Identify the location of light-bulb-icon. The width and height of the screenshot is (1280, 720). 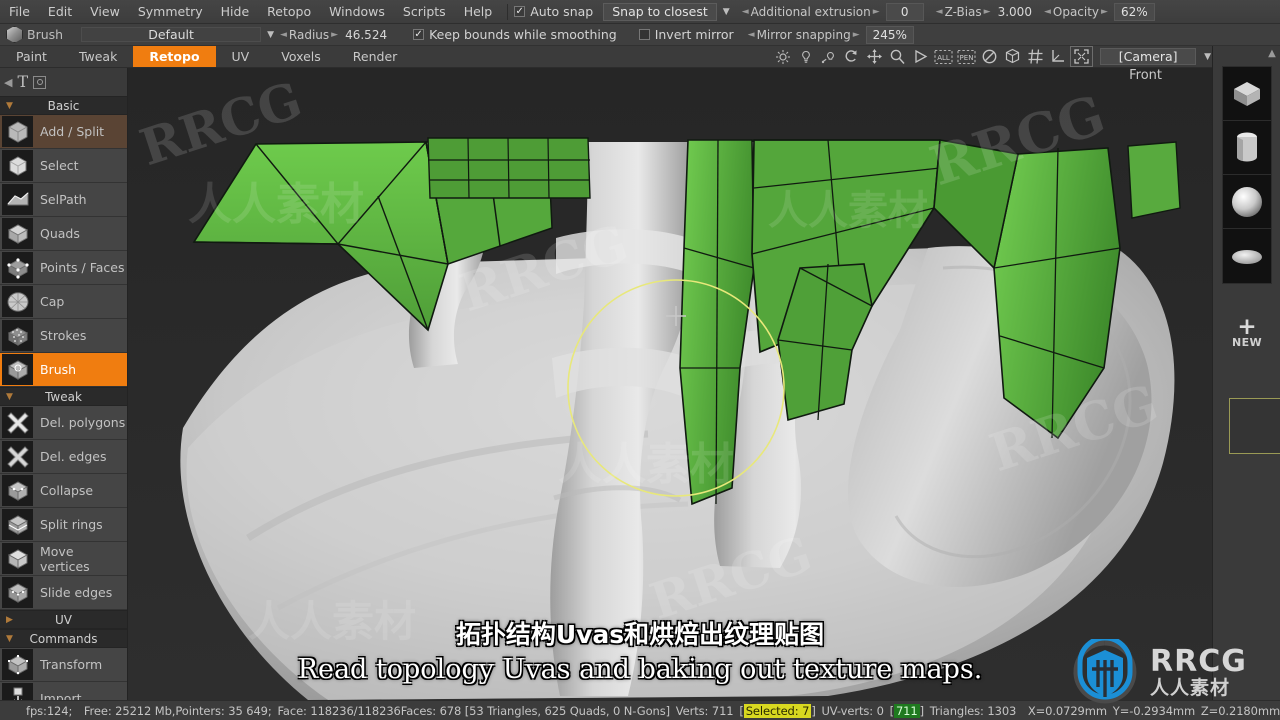
(805, 56).